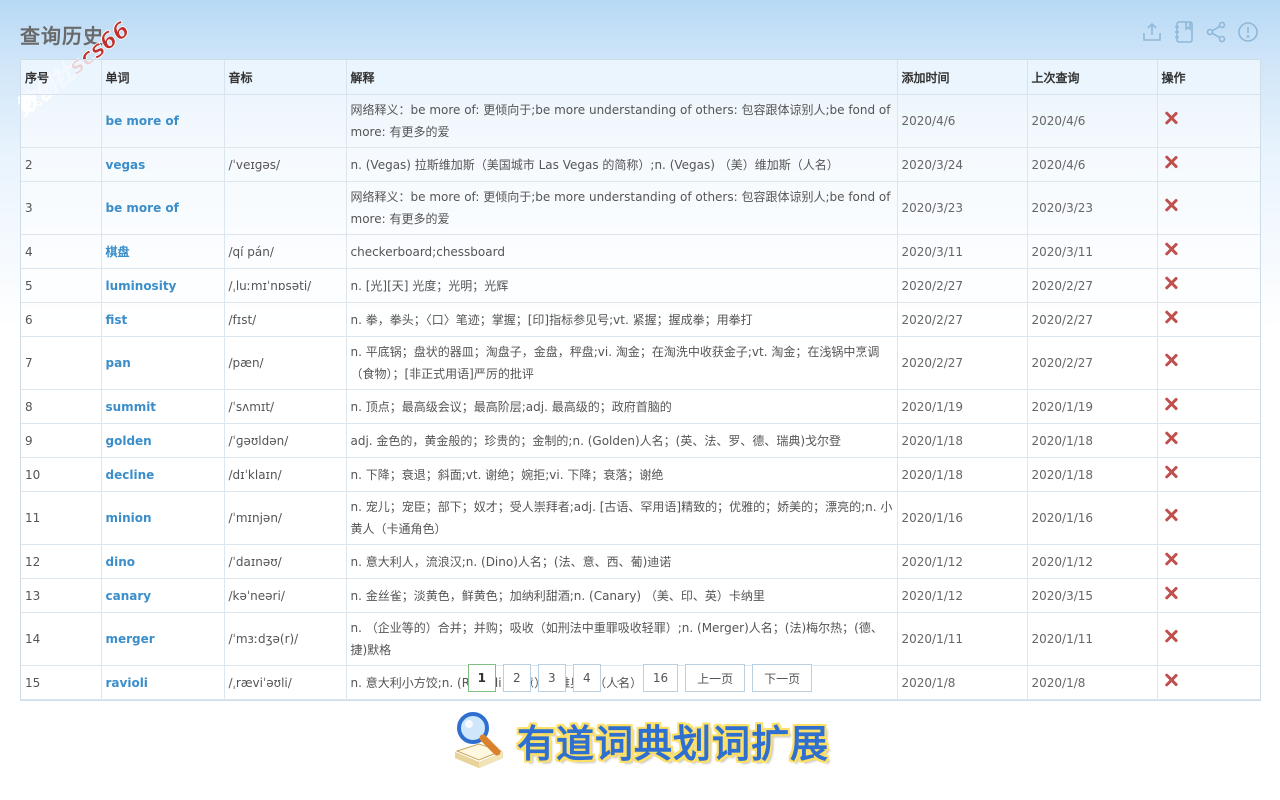  Describe the element at coordinates (1152, 32) in the screenshot. I see `export-icon` at that location.